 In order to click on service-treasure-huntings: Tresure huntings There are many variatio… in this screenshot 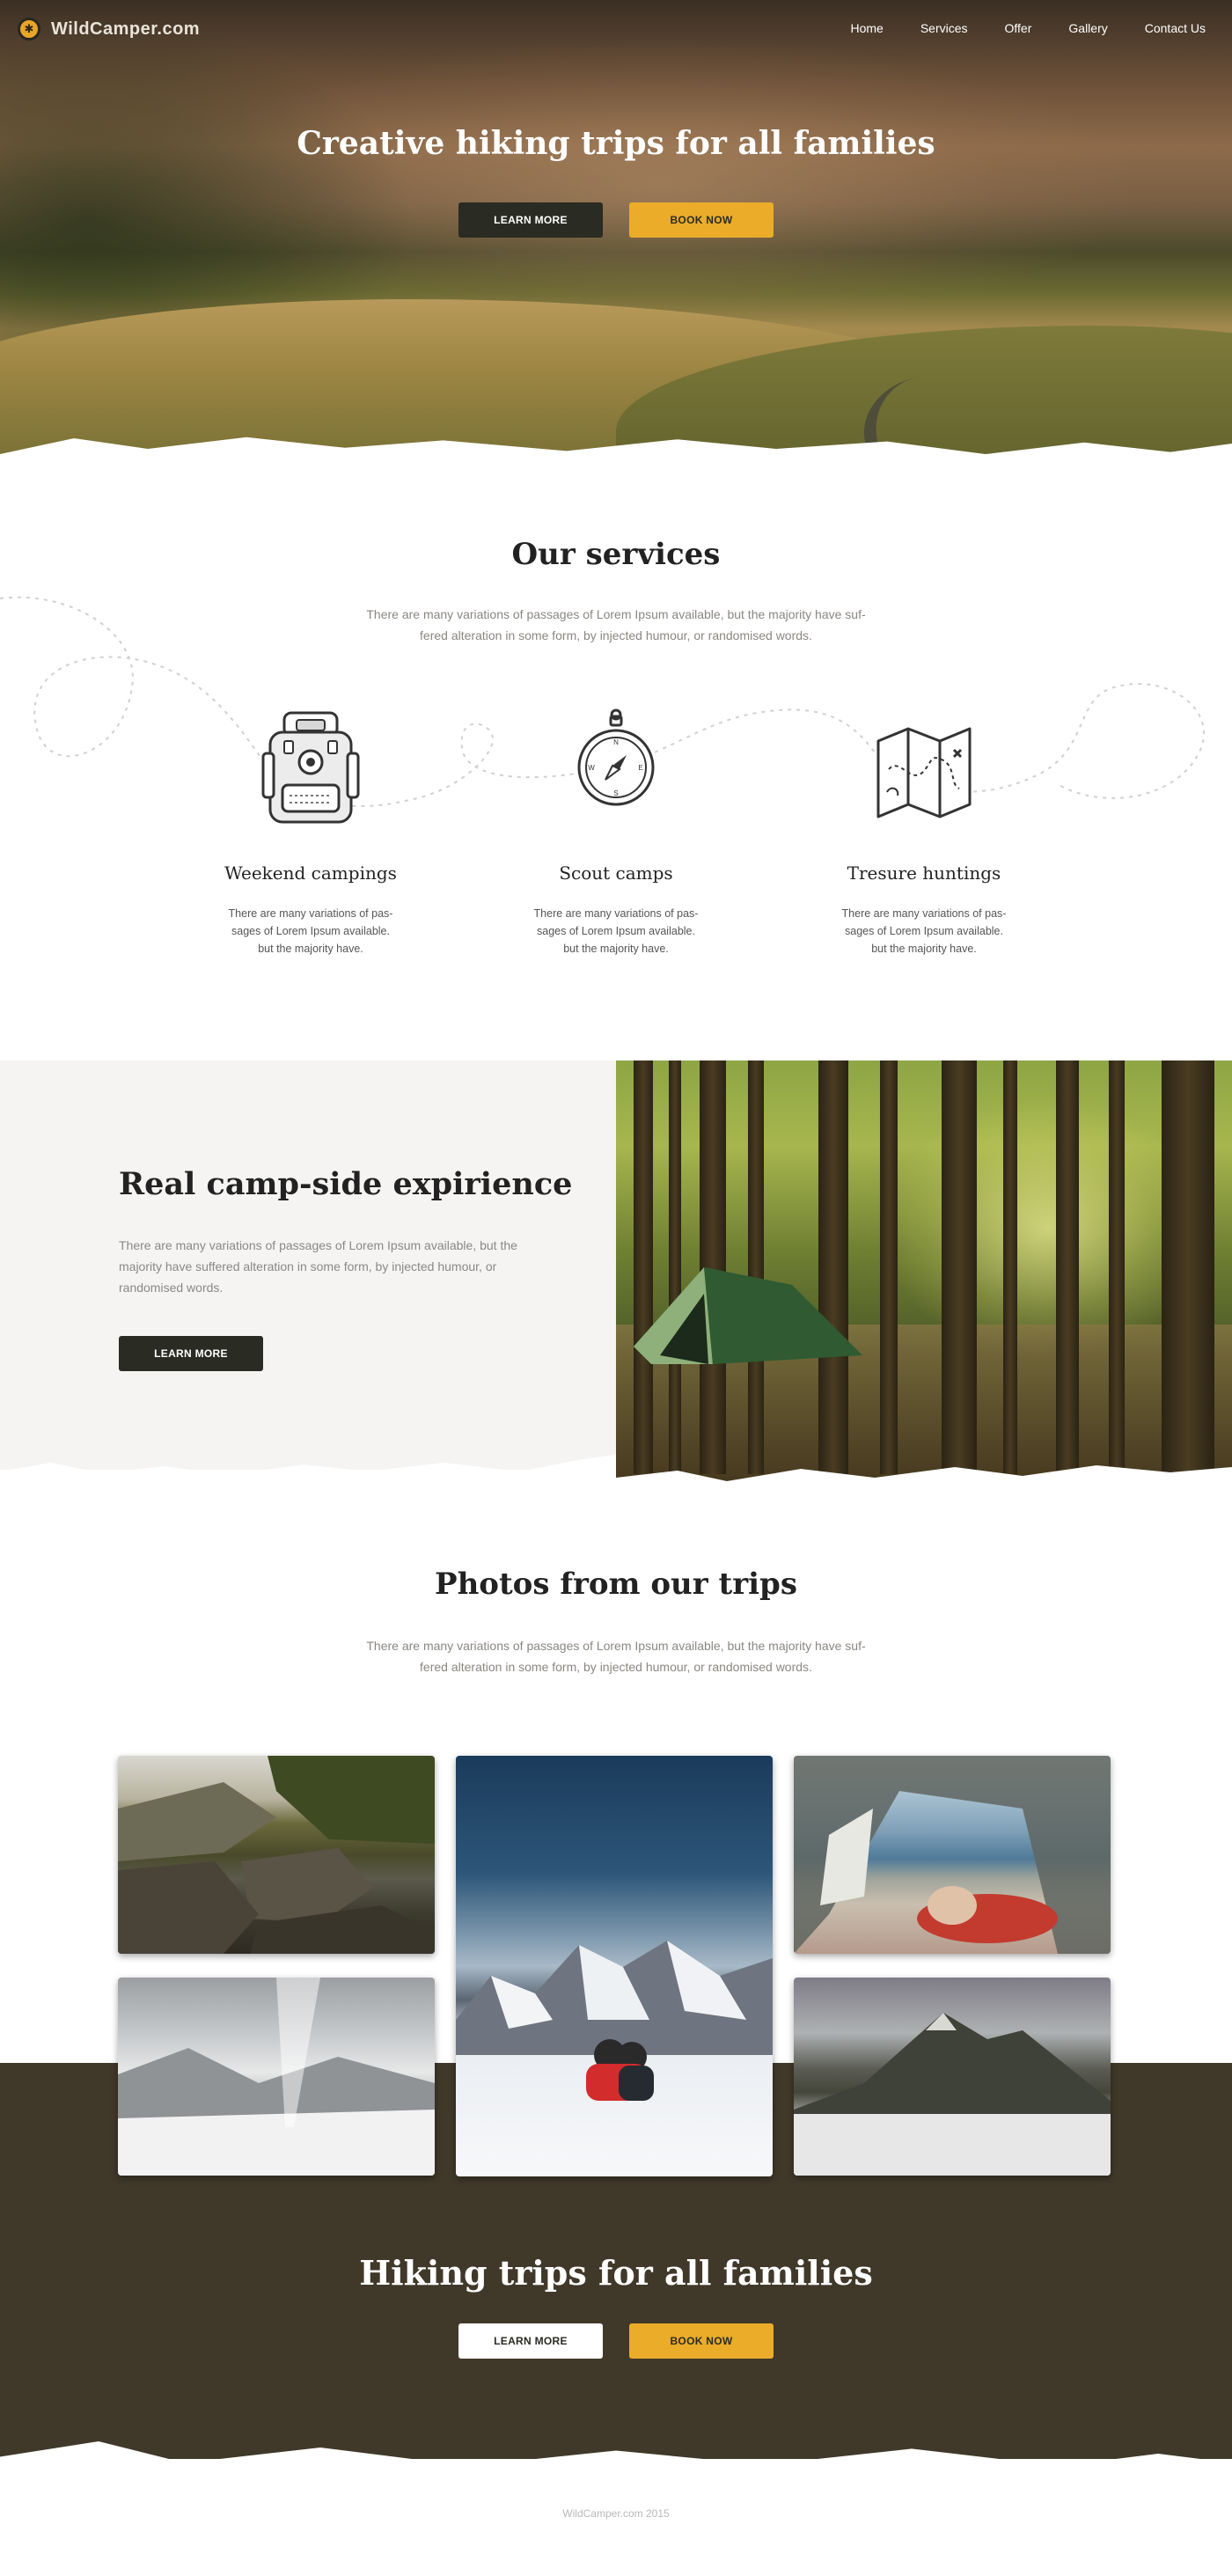, I will do `click(924, 831)`.